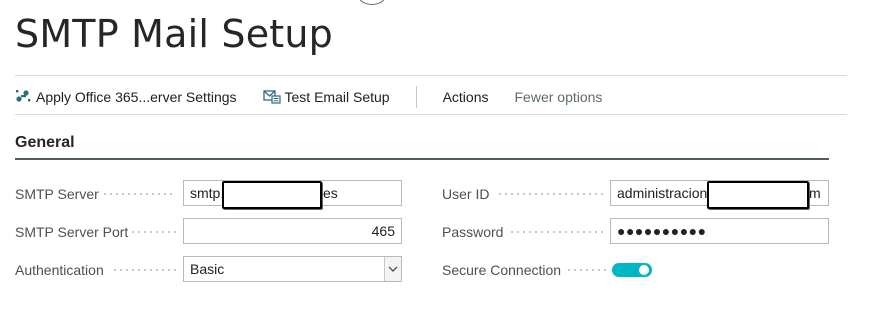 The width and height of the screenshot is (887, 333). I want to click on section-underline, so click(422, 159).